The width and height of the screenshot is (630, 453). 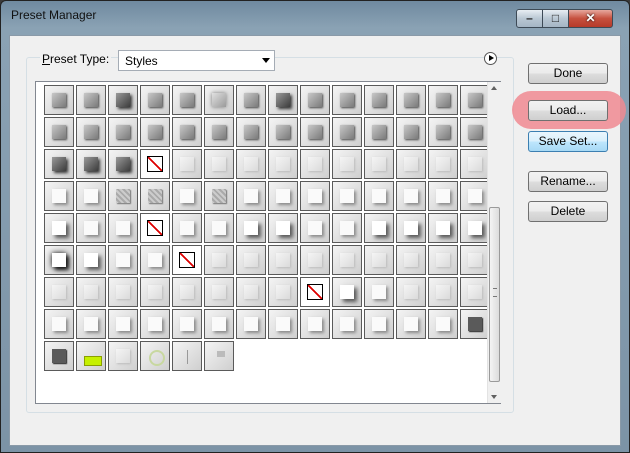 I want to click on delete-button: Delete, so click(x=568, y=211).